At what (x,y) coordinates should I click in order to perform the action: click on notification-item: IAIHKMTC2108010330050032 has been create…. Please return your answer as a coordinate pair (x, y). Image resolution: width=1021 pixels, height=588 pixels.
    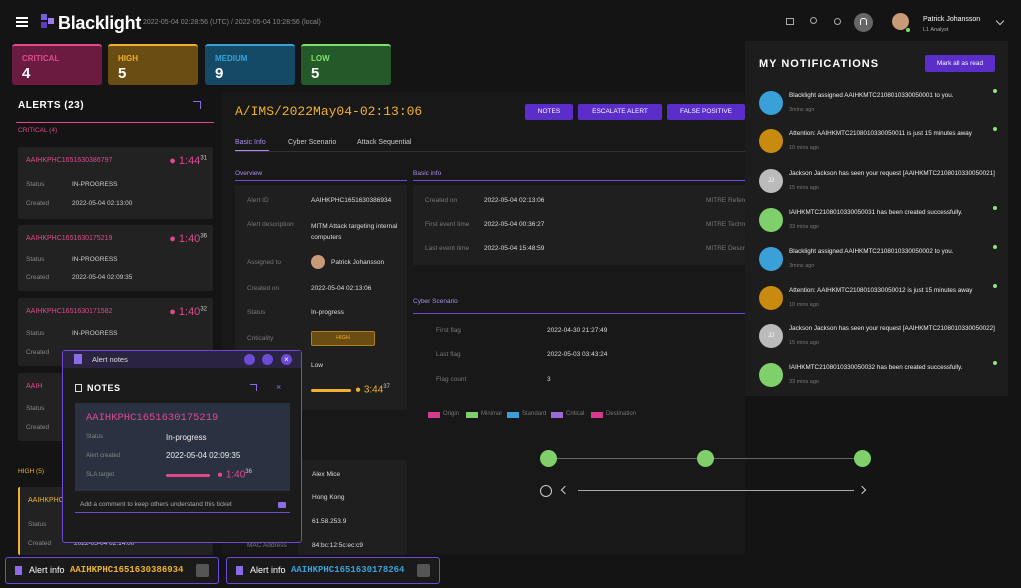
    Looking at the image, I should click on (882, 379).